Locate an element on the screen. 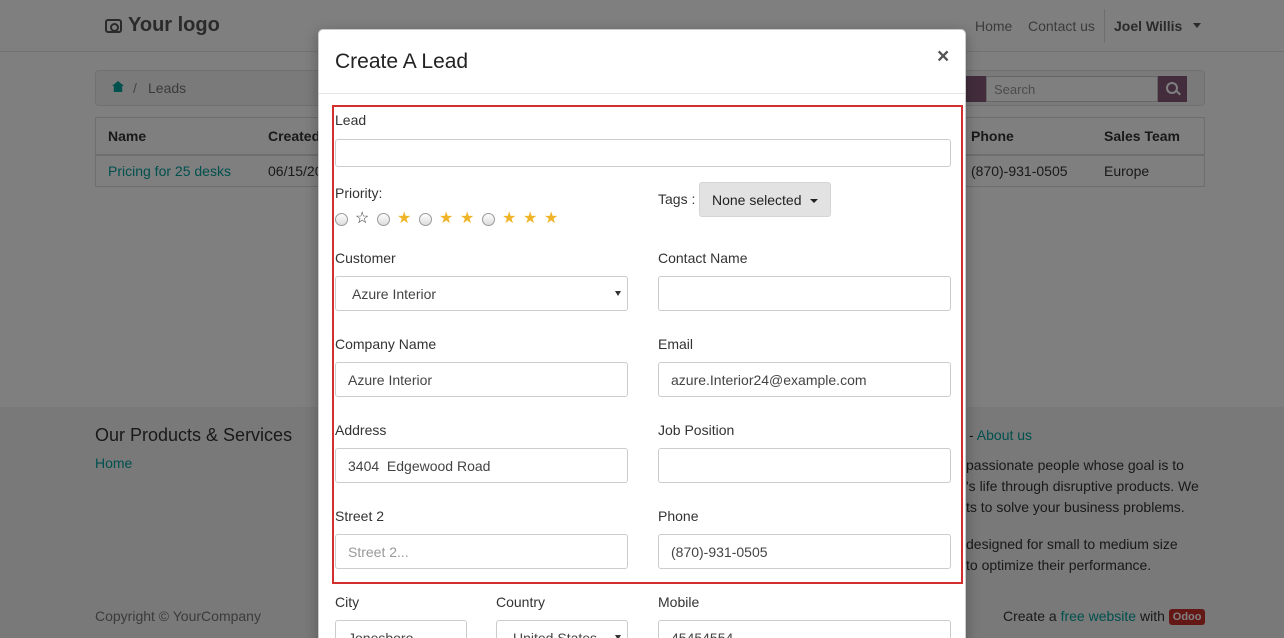 Image resolution: width=1284 pixels, height=638 pixels. country-select: United States is located at coordinates (562, 629).